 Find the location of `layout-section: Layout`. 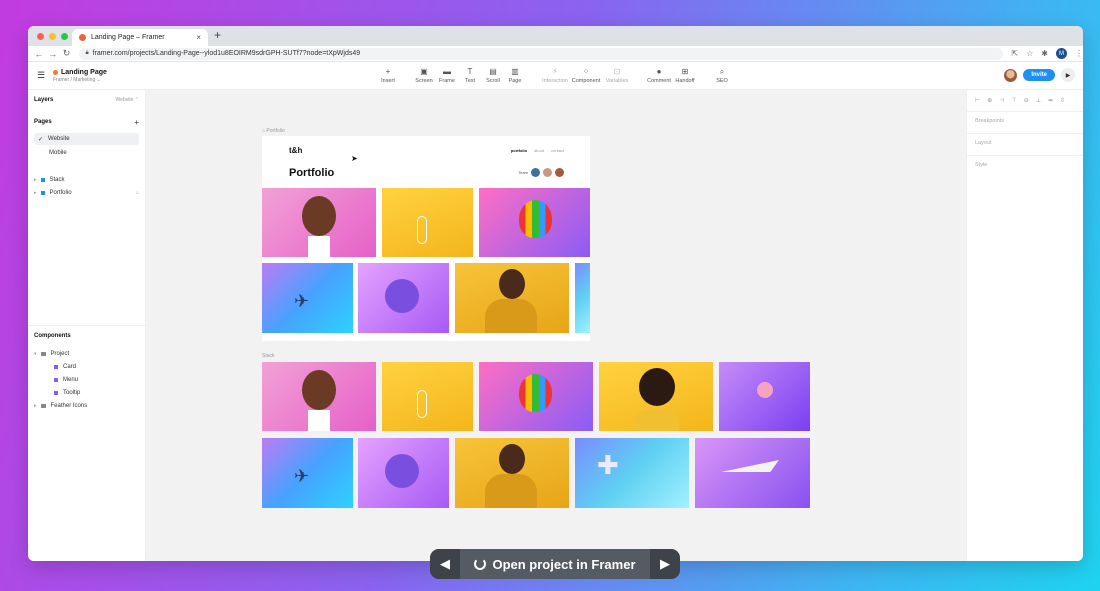

layout-section: Layout is located at coordinates (1025, 144).